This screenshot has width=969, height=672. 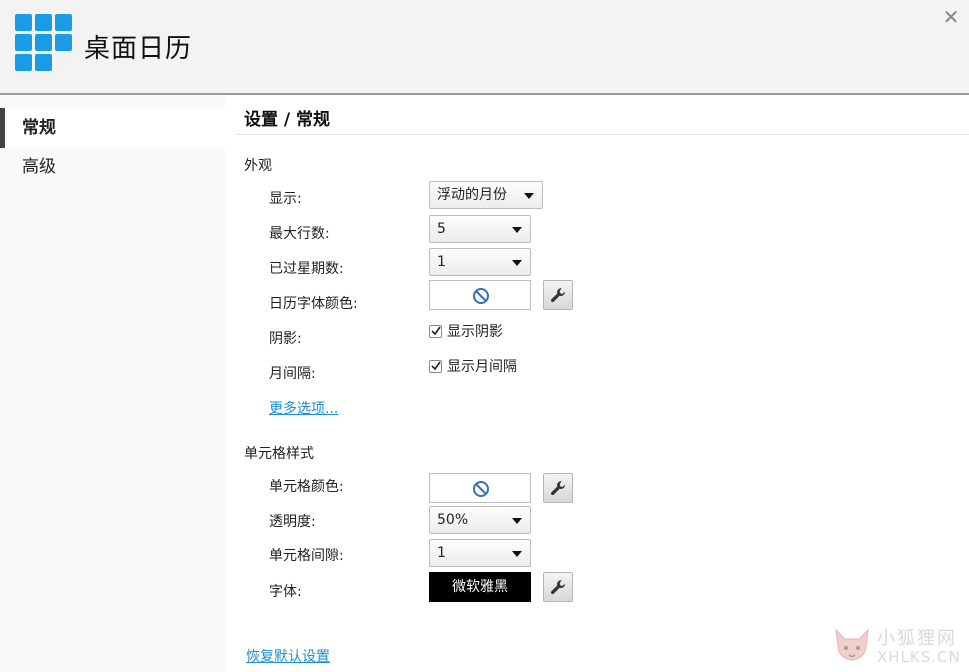 I want to click on past-weeks-label: 已过星期数:, so click(x=306, y=269).